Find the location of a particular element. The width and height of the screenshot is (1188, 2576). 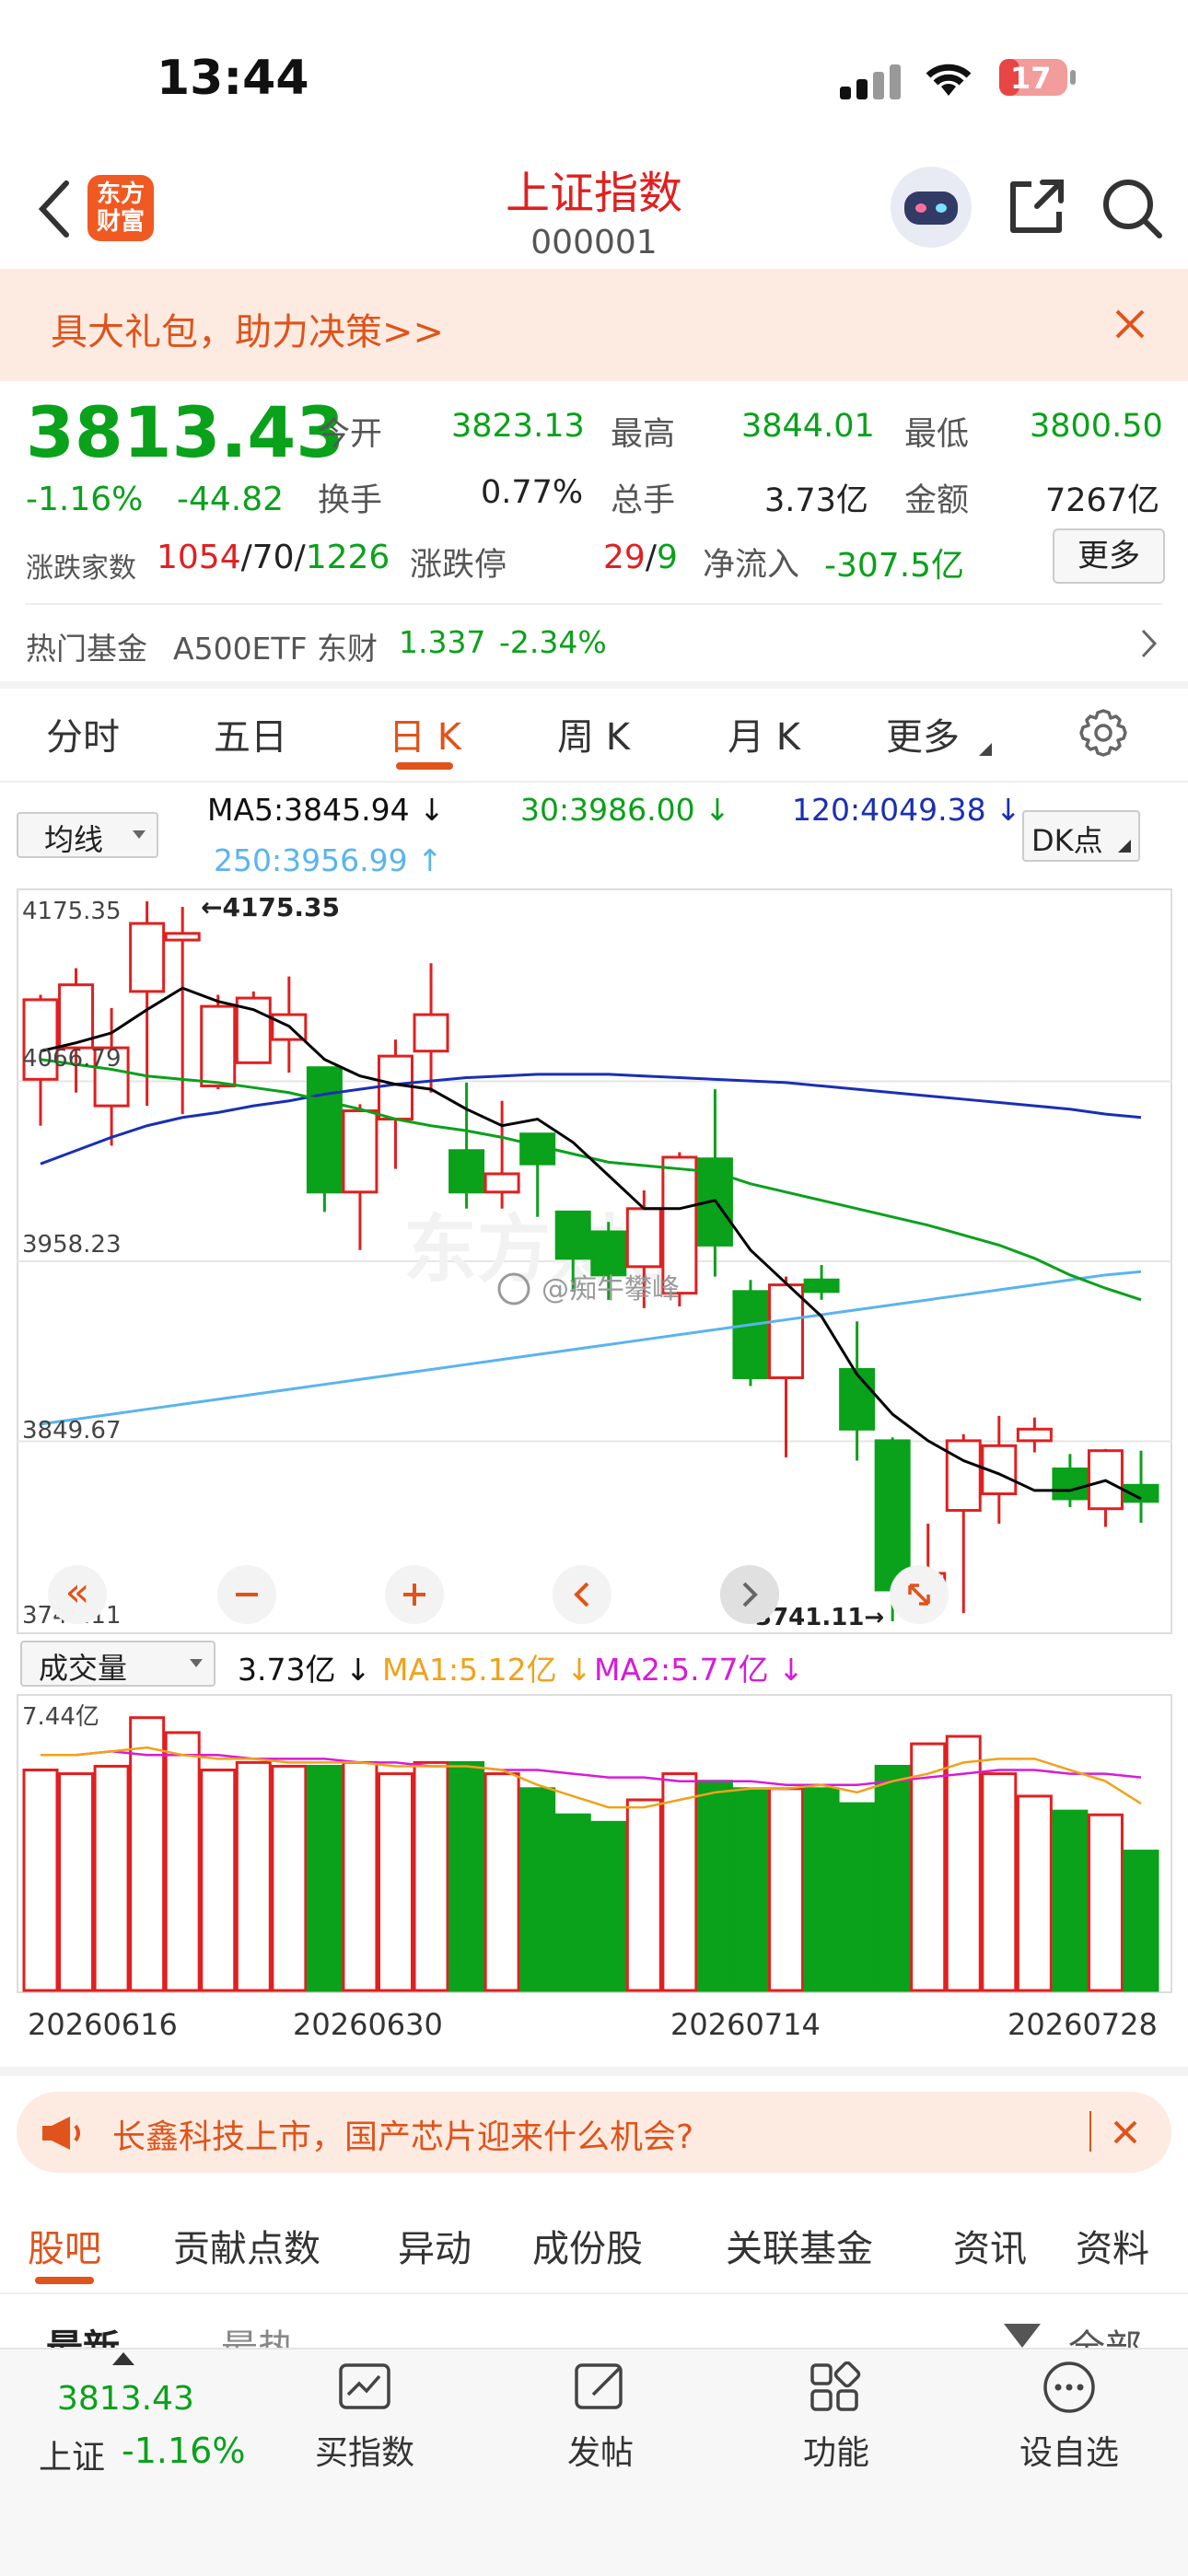

breadth-label: 涨跌家数 is located at coordinates (81, 568).